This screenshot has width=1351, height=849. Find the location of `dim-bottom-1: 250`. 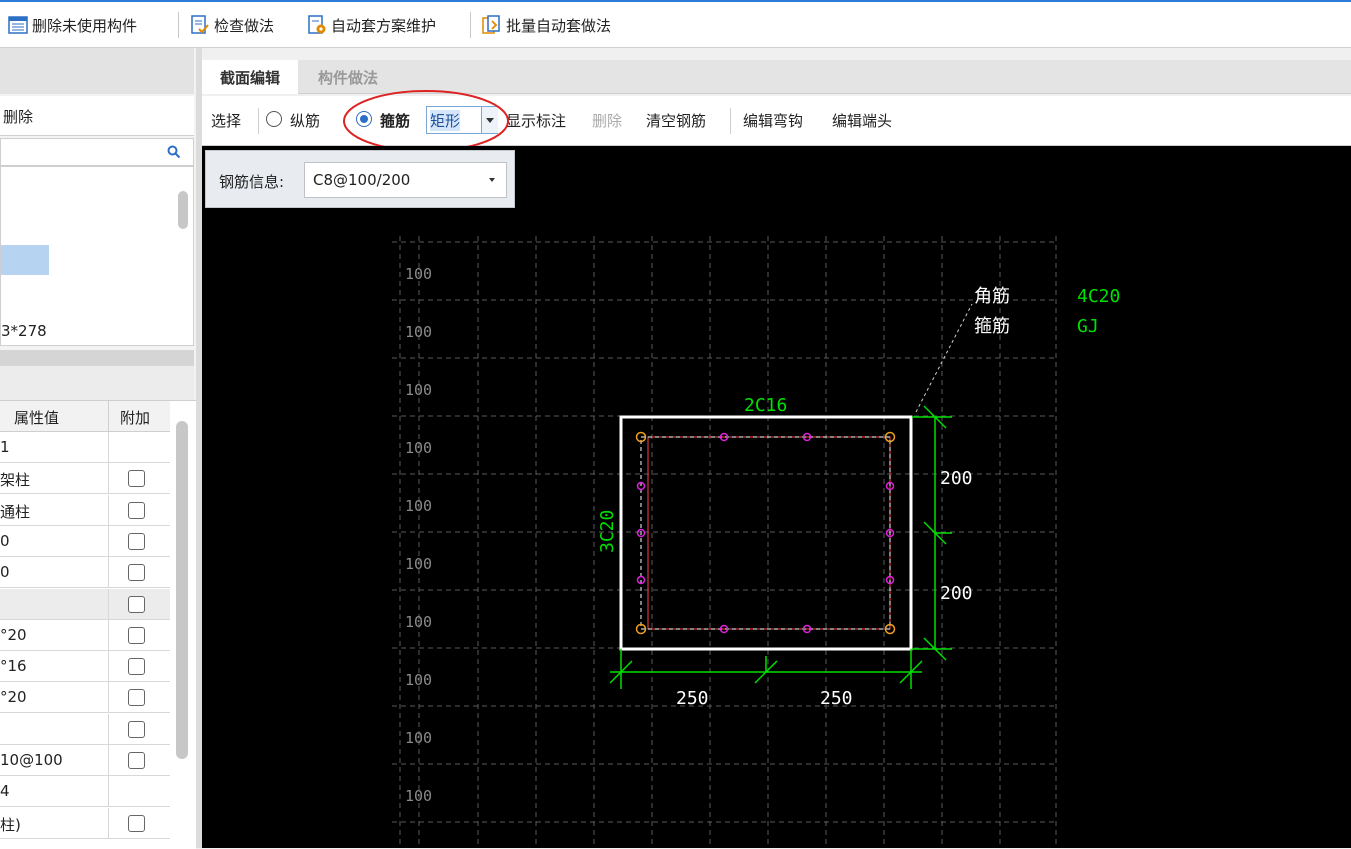

dim-bottom-1: 250 is located at coordinates (692, 698).